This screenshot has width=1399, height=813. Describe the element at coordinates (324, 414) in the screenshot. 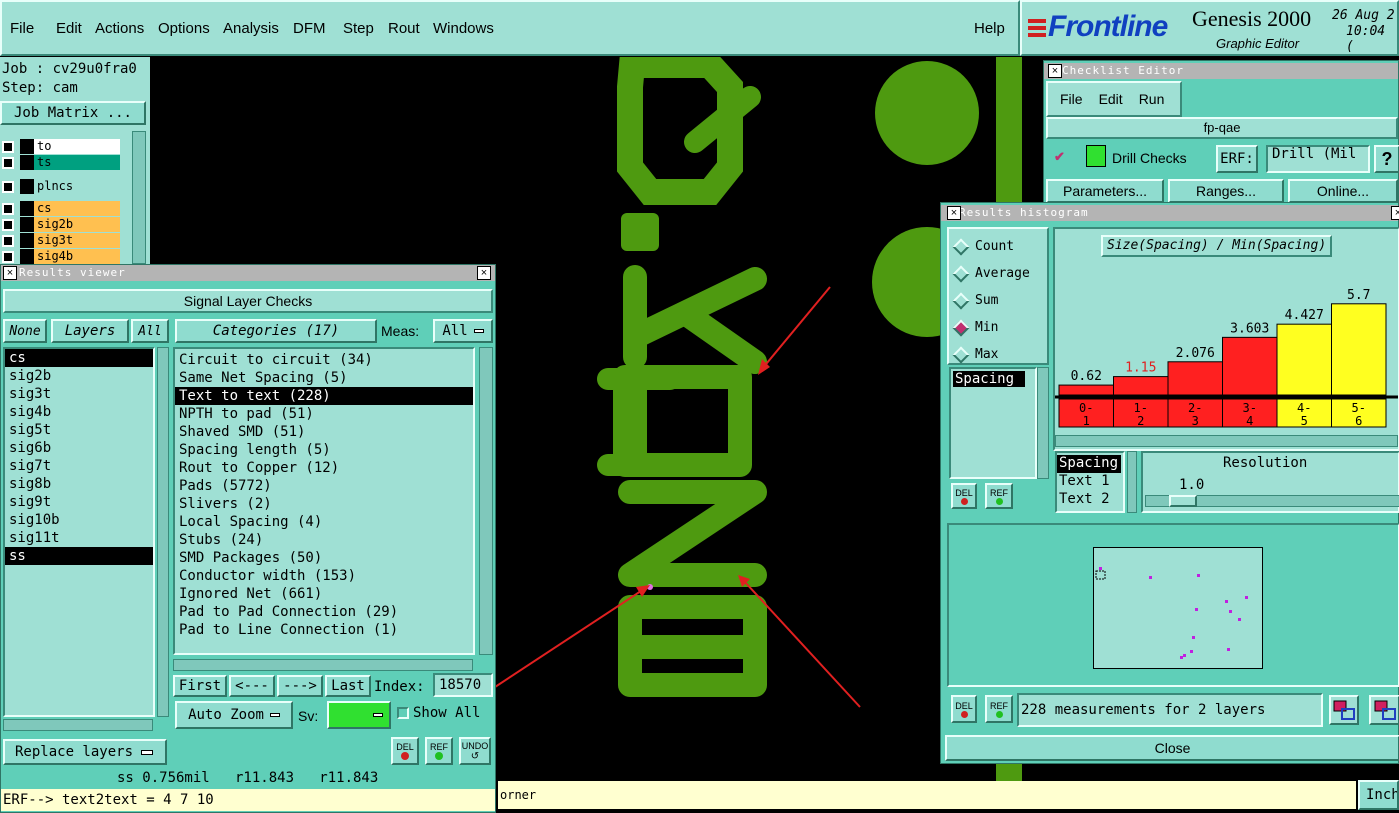

I see `category-item: NPTH to pad (51)` at that location.